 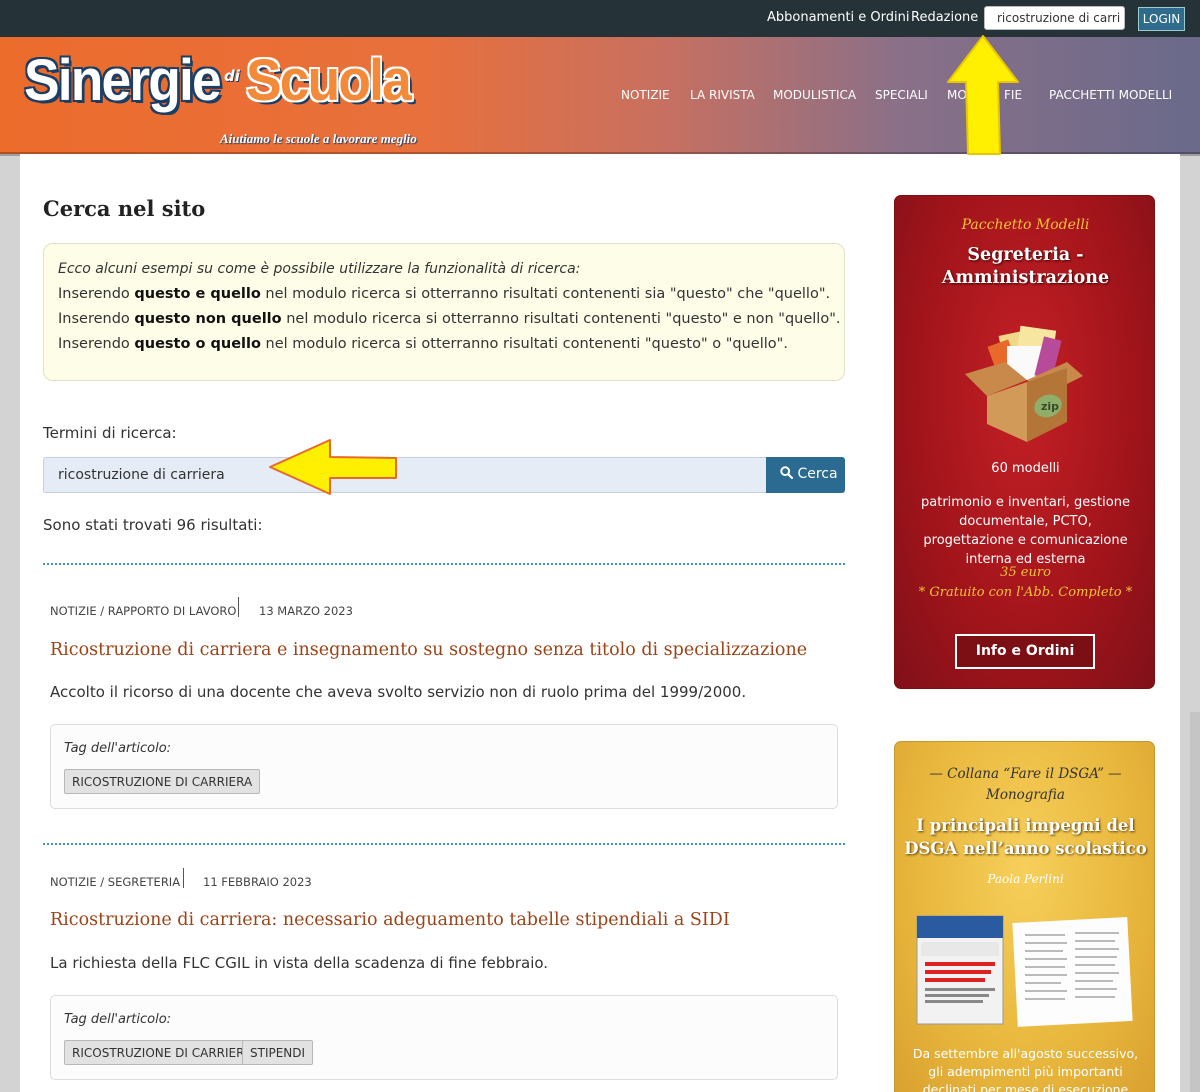 What do you see at coordinates (1050, 406) in the screenshot?
I see `svg-text: zip` at bounding box center [1050, 406].